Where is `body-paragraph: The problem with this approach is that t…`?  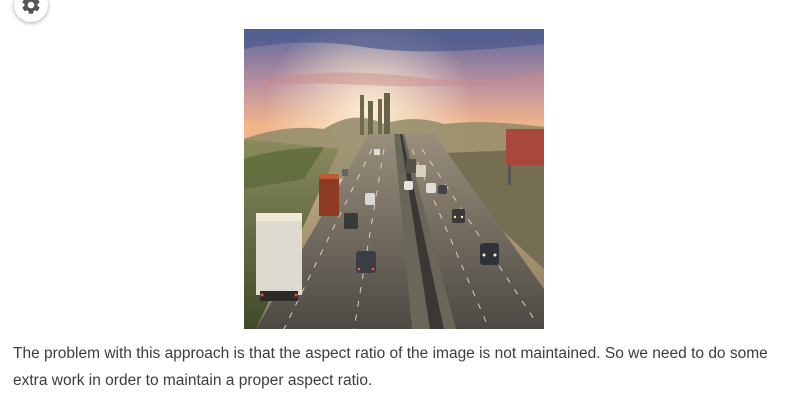 body-paragraph: The problem with this approach is that t… is located at coordinates (390, 367).